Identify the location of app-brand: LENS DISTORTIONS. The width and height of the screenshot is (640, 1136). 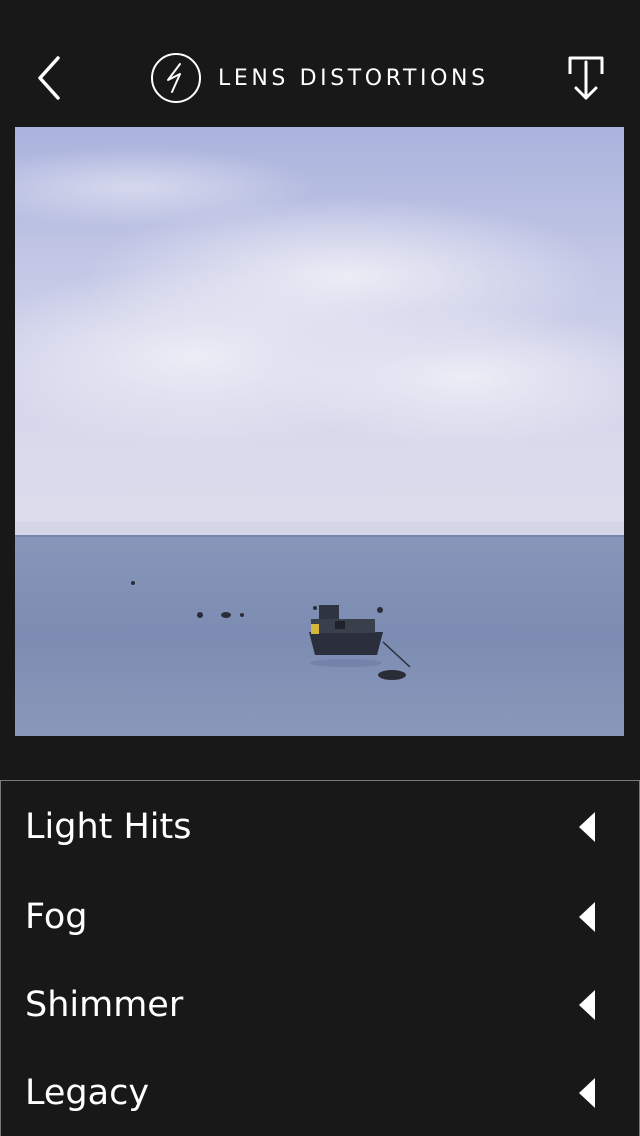
(319, 78).